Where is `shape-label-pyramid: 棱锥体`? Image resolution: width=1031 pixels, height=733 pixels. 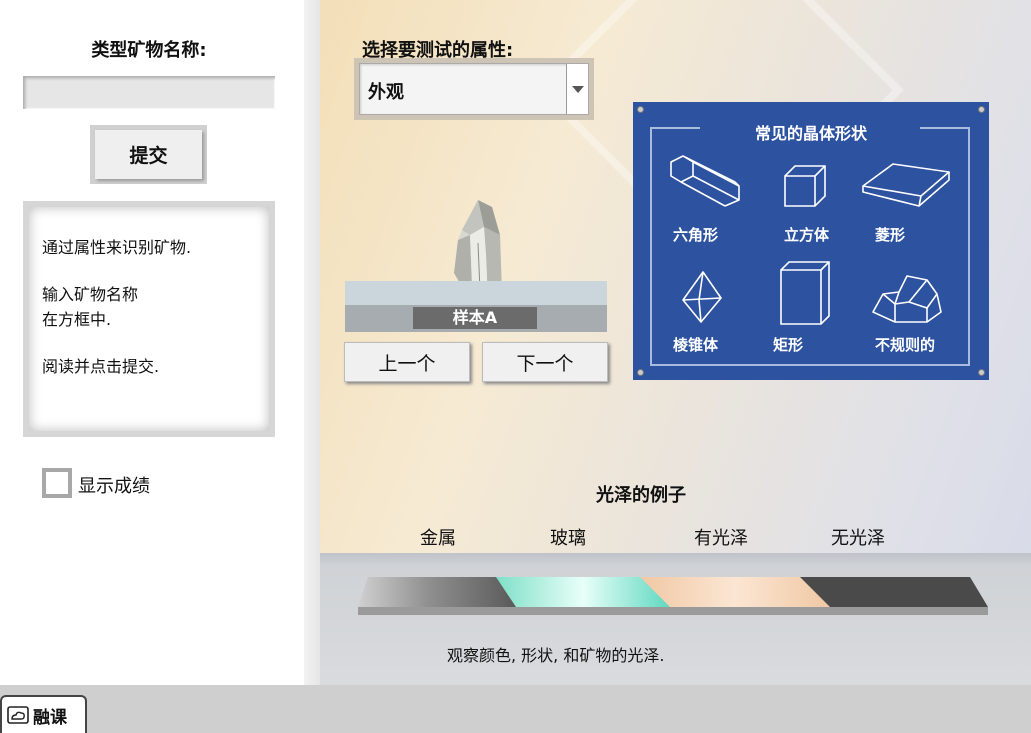
shape-label-pyramid: 棱锥体 is located at coordinates (696, 345).